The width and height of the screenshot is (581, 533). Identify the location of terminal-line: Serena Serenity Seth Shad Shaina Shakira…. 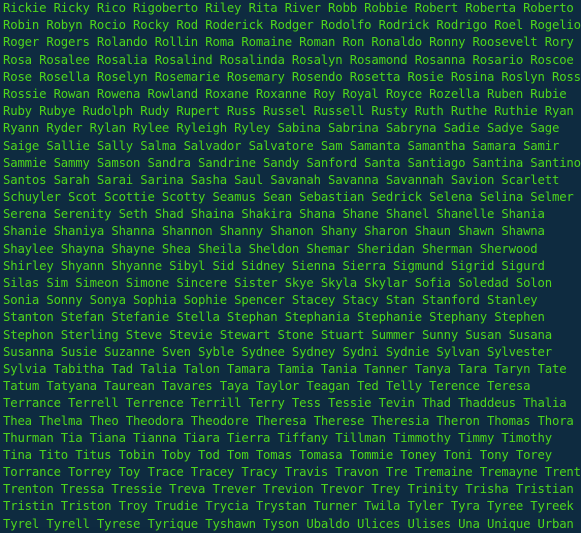
(274, 214).